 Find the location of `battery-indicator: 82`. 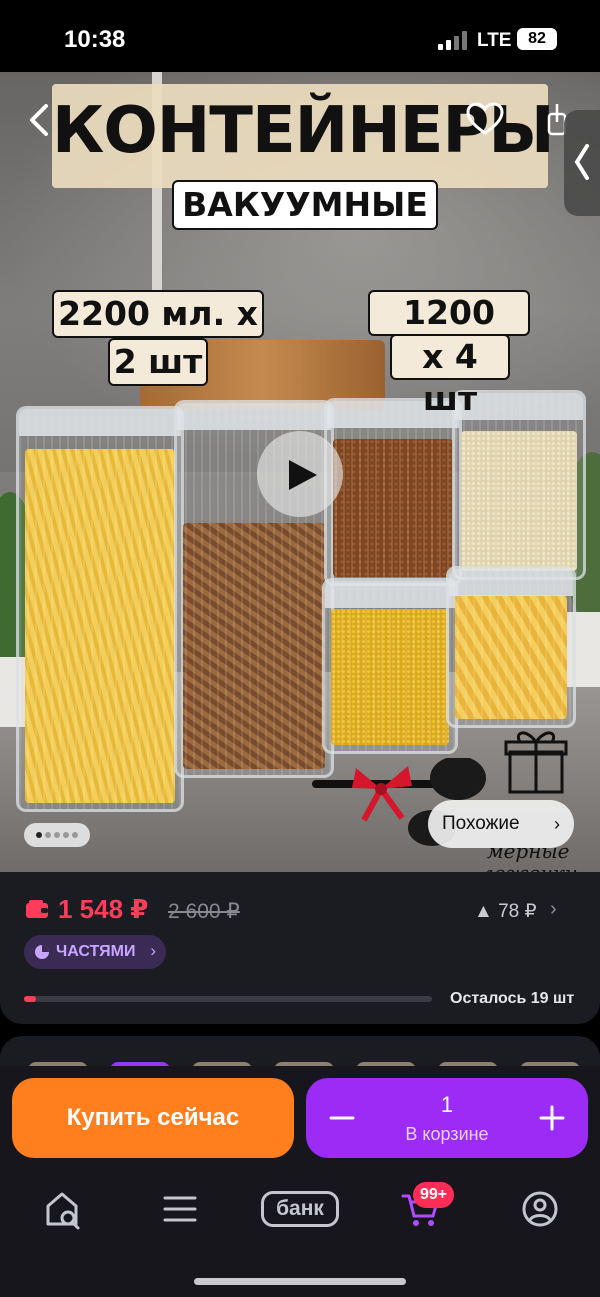

battery-indicator: 82 is located at coordinates (537, 39).